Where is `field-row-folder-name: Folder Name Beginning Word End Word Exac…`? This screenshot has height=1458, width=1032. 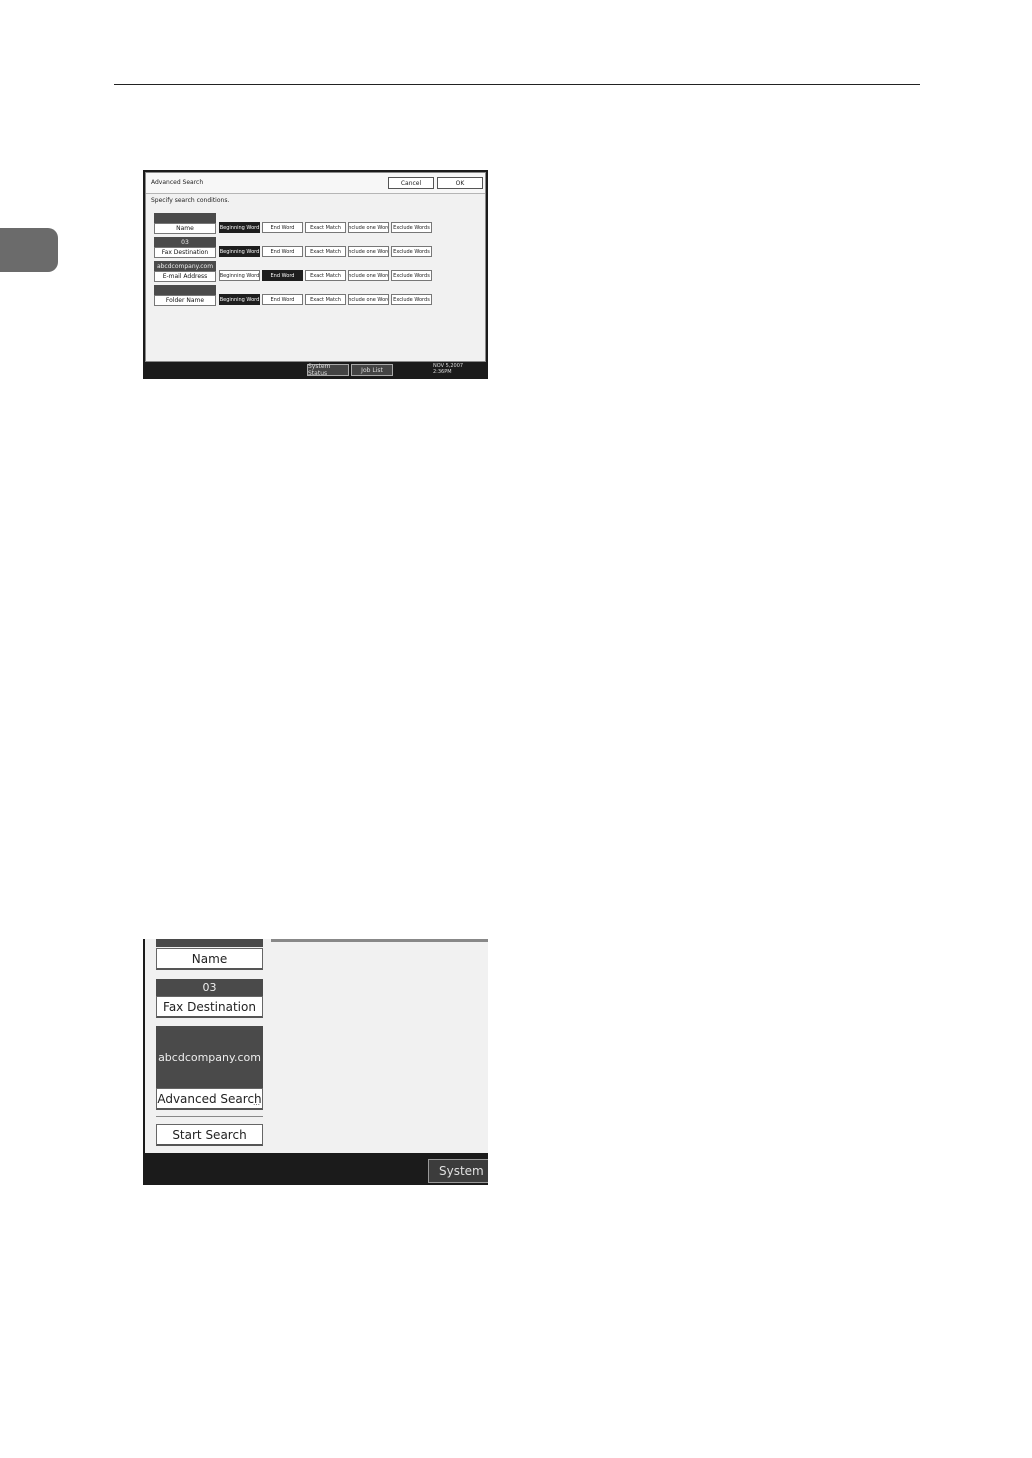 field-row-folder-name: Folder Name Beginning Word End Word Exac… is located at coordinates (292, 296).